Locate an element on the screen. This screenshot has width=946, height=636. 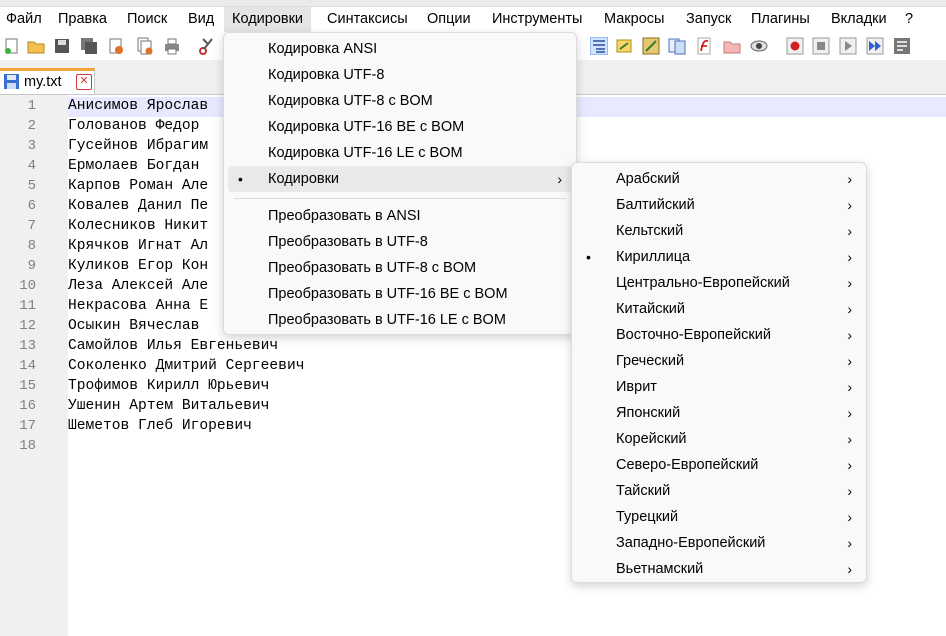
menu-options: Опции is located at coordinates (449, 19).